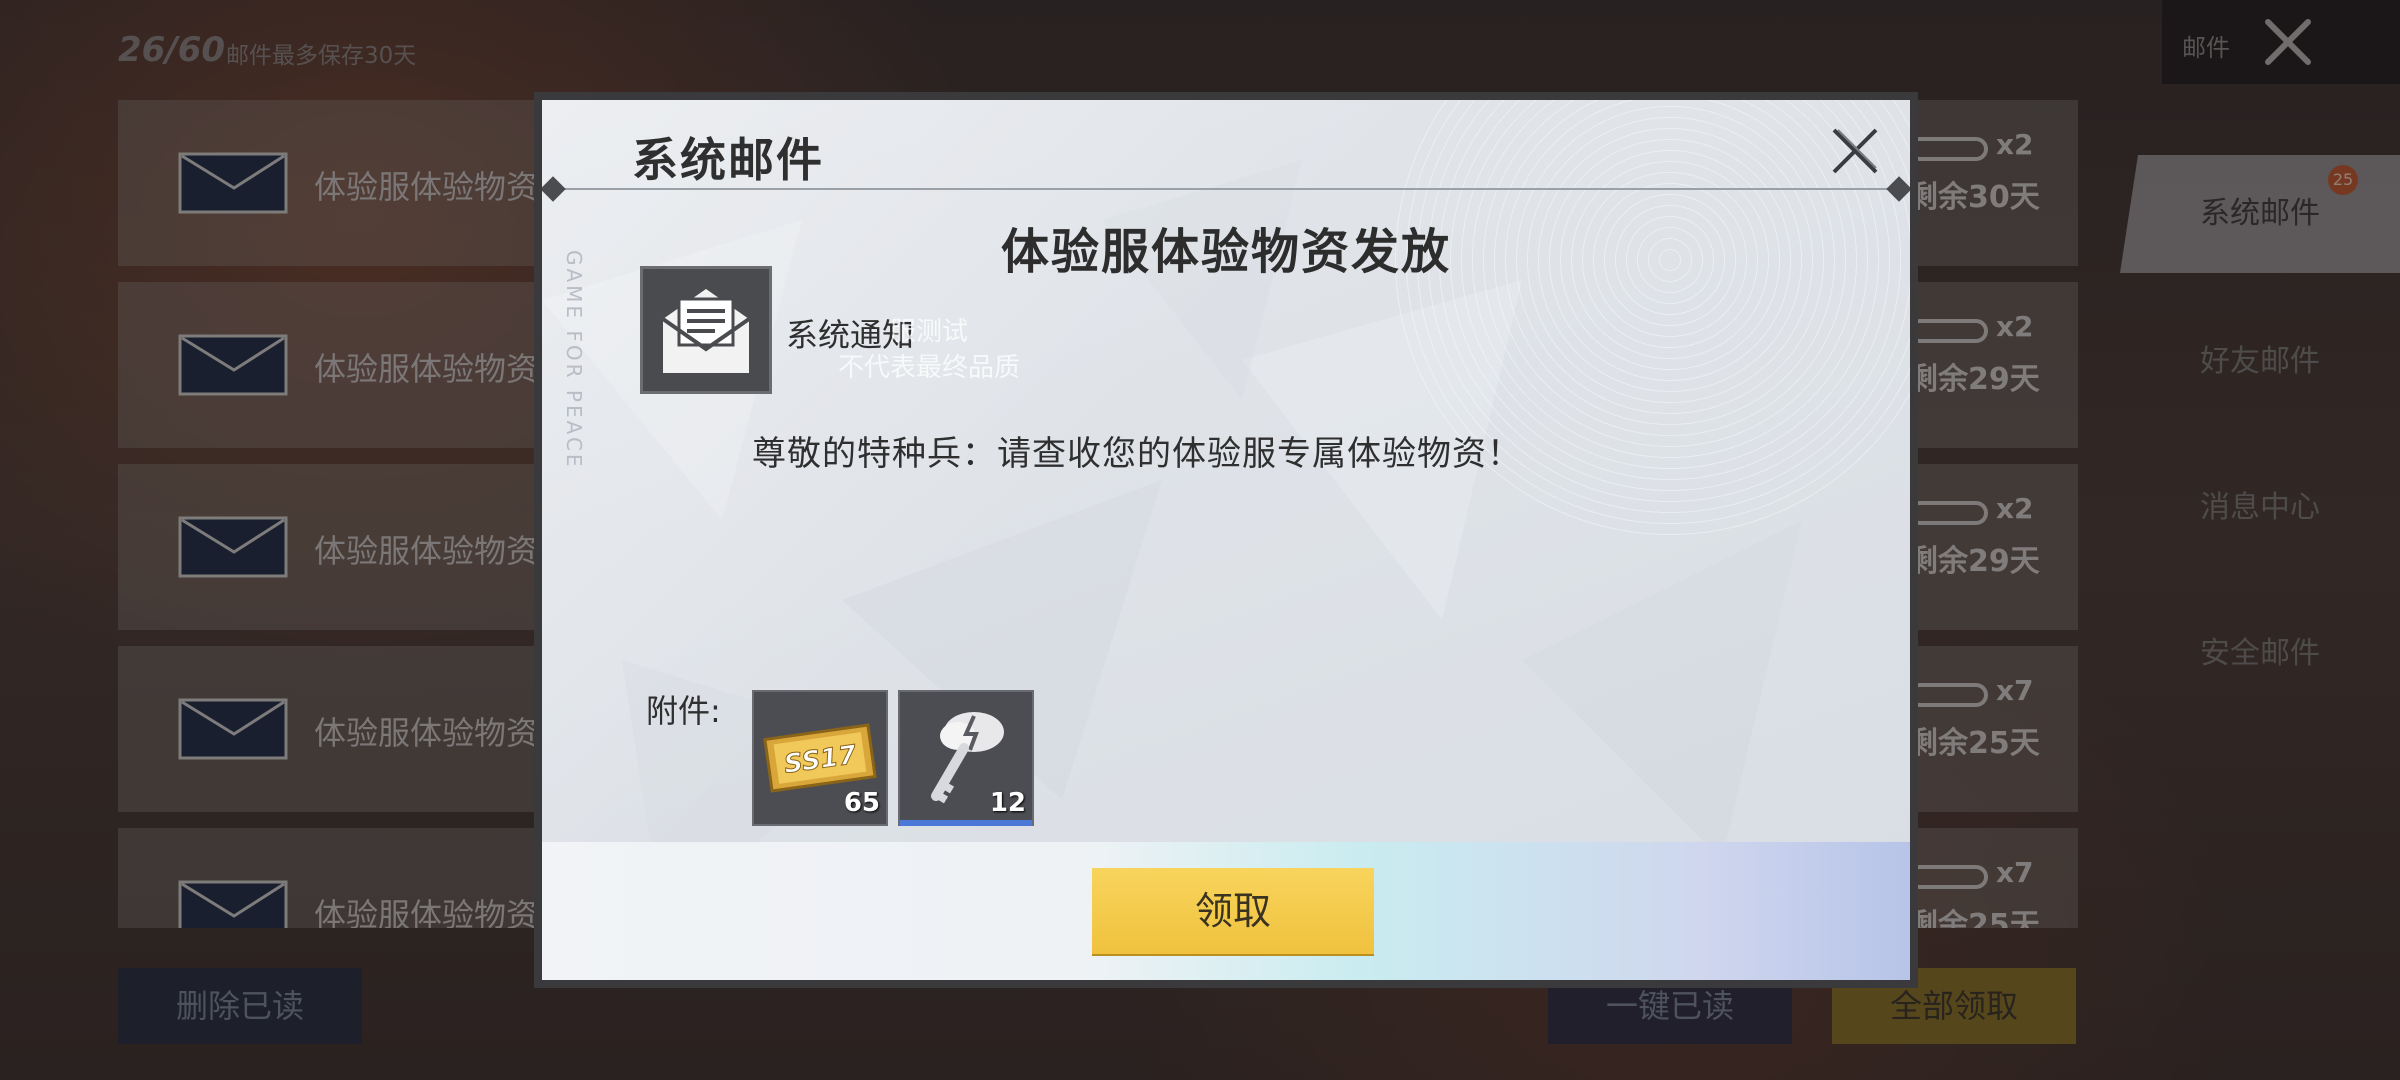 This screenshot has width=2400, height=1080. What do you see at coordinates (1137, 454) in the screenshot?
I see `mail-body: 尊敬的特种兵：请查收您的体验服专属体验物资！` at bounding box center [1137, 454].